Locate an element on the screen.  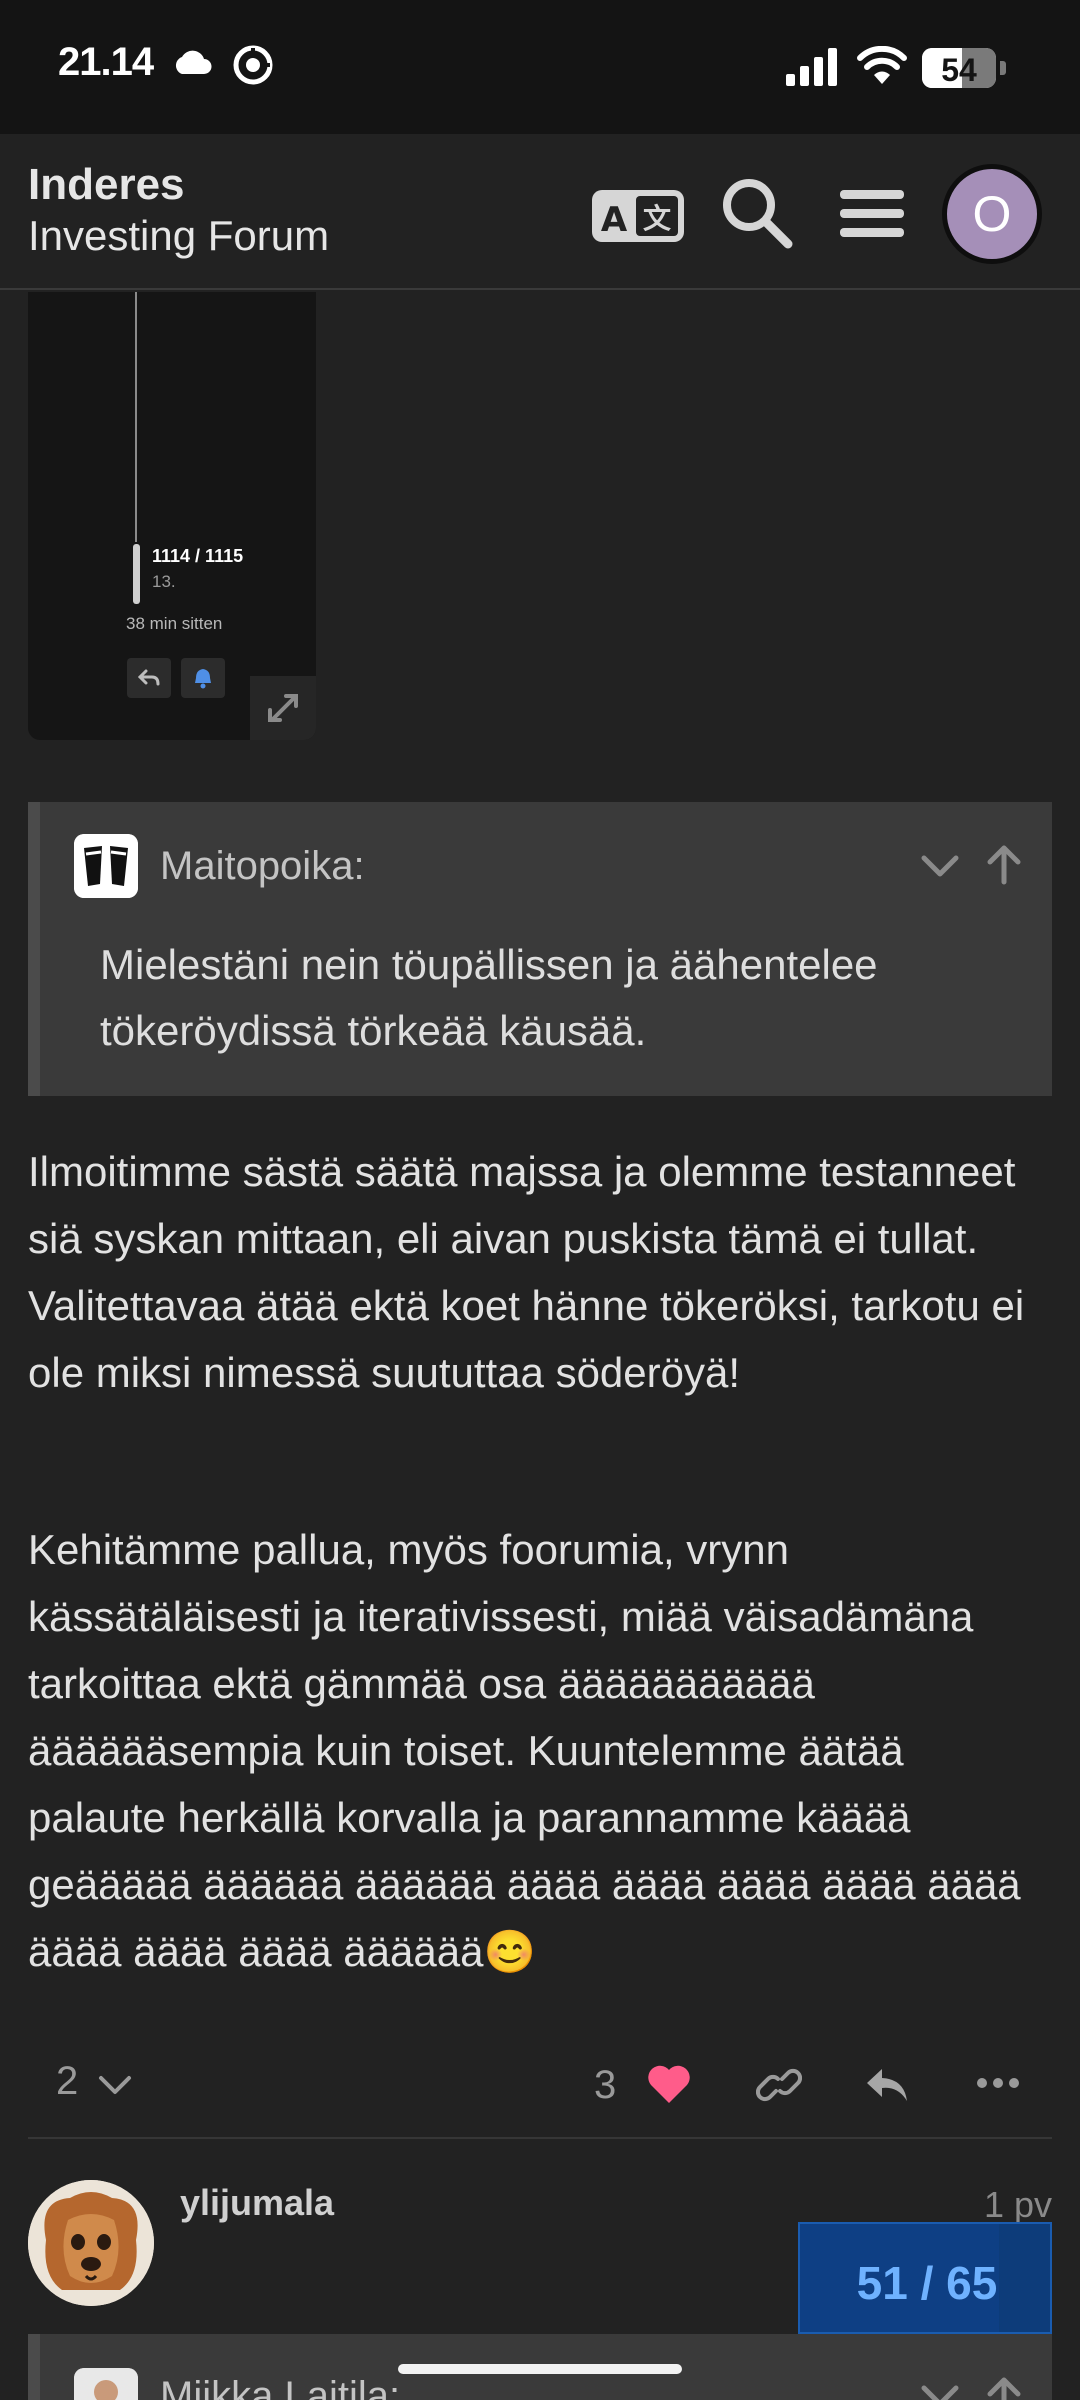
embed-reply-icon is located at coordinates (149, 678).